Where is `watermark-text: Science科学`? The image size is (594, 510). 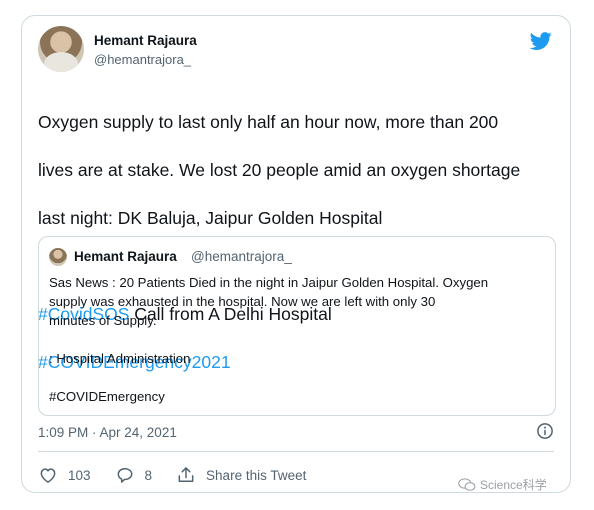
watermark-text: Science科学 is located at coordinates (513, 485).